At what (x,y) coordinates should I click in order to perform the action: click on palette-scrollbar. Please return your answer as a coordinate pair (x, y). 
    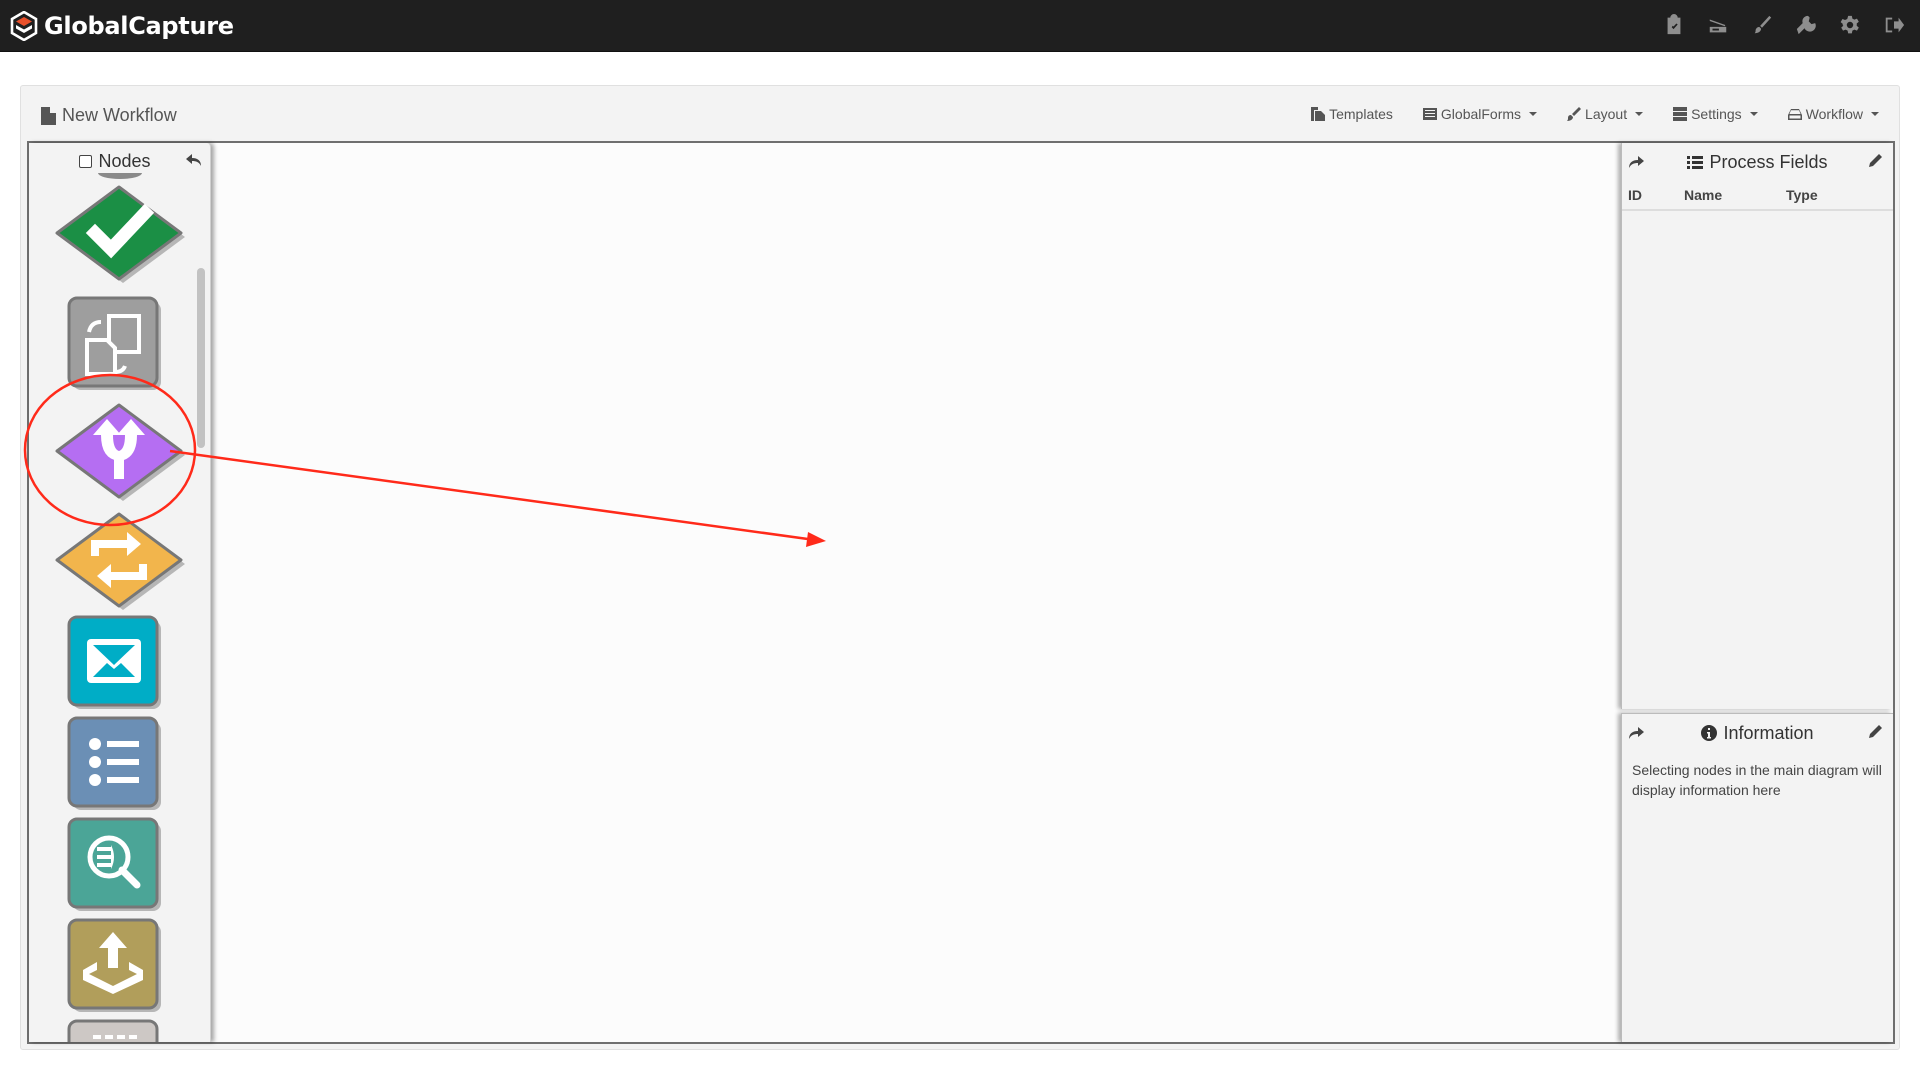
    Looking at the image, I should click on (201, 608).